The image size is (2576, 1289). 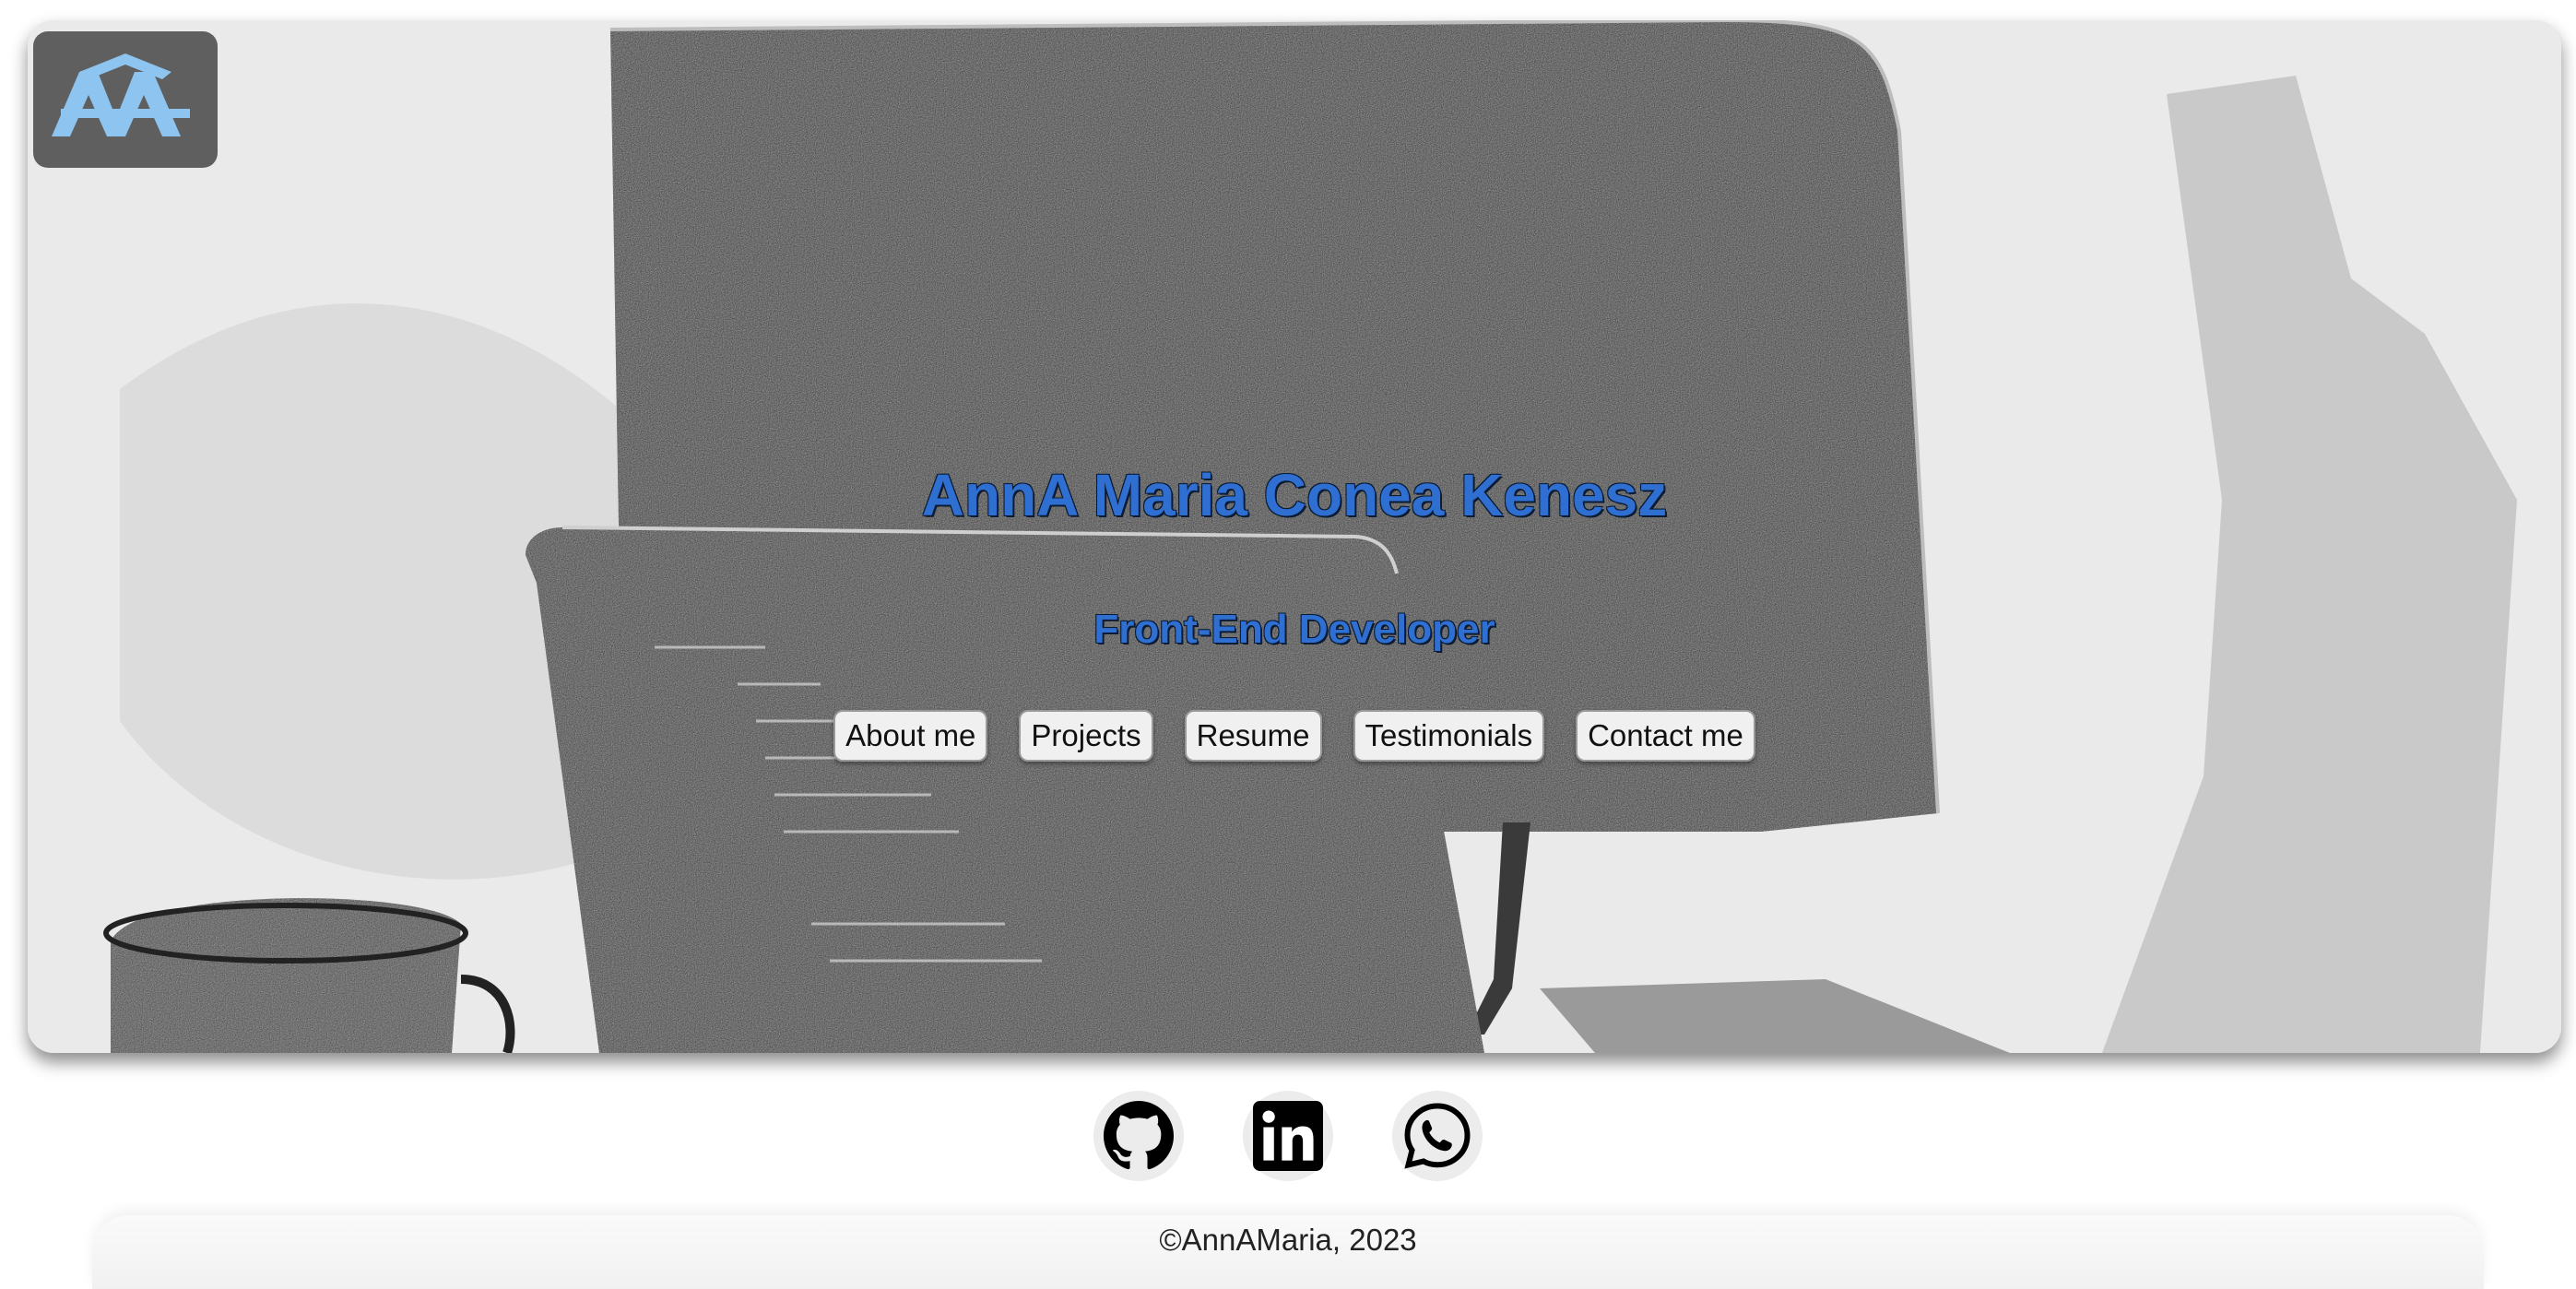 What do you see at coordinates (1288, 1240) in the screenshot?
I see `copyright-text: ©AnnAMaria, 2023` at bounding box center [1288, 1240].